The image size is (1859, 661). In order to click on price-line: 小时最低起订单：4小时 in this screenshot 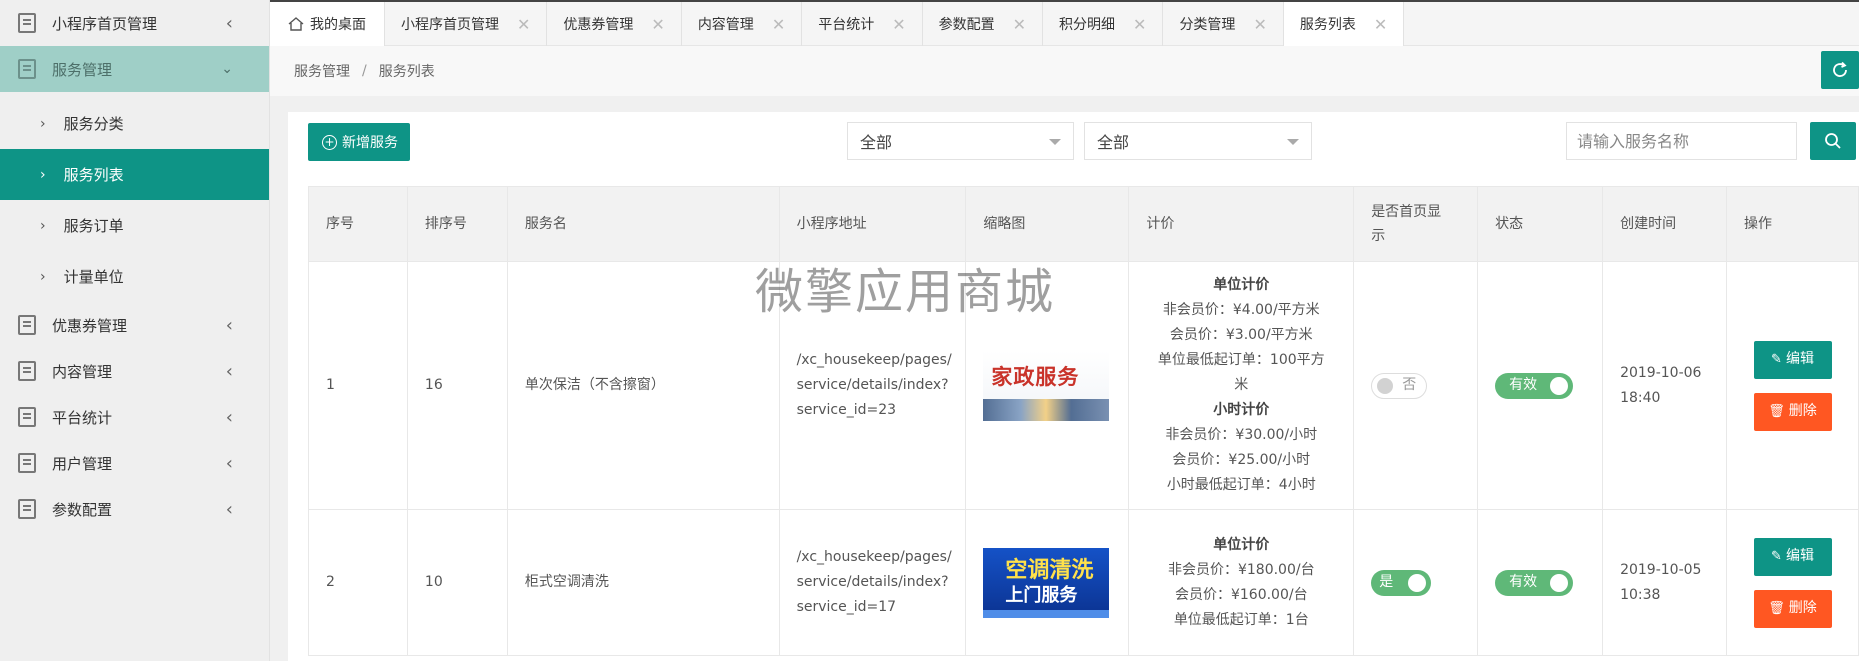, I will do `click(1241, 485)`.